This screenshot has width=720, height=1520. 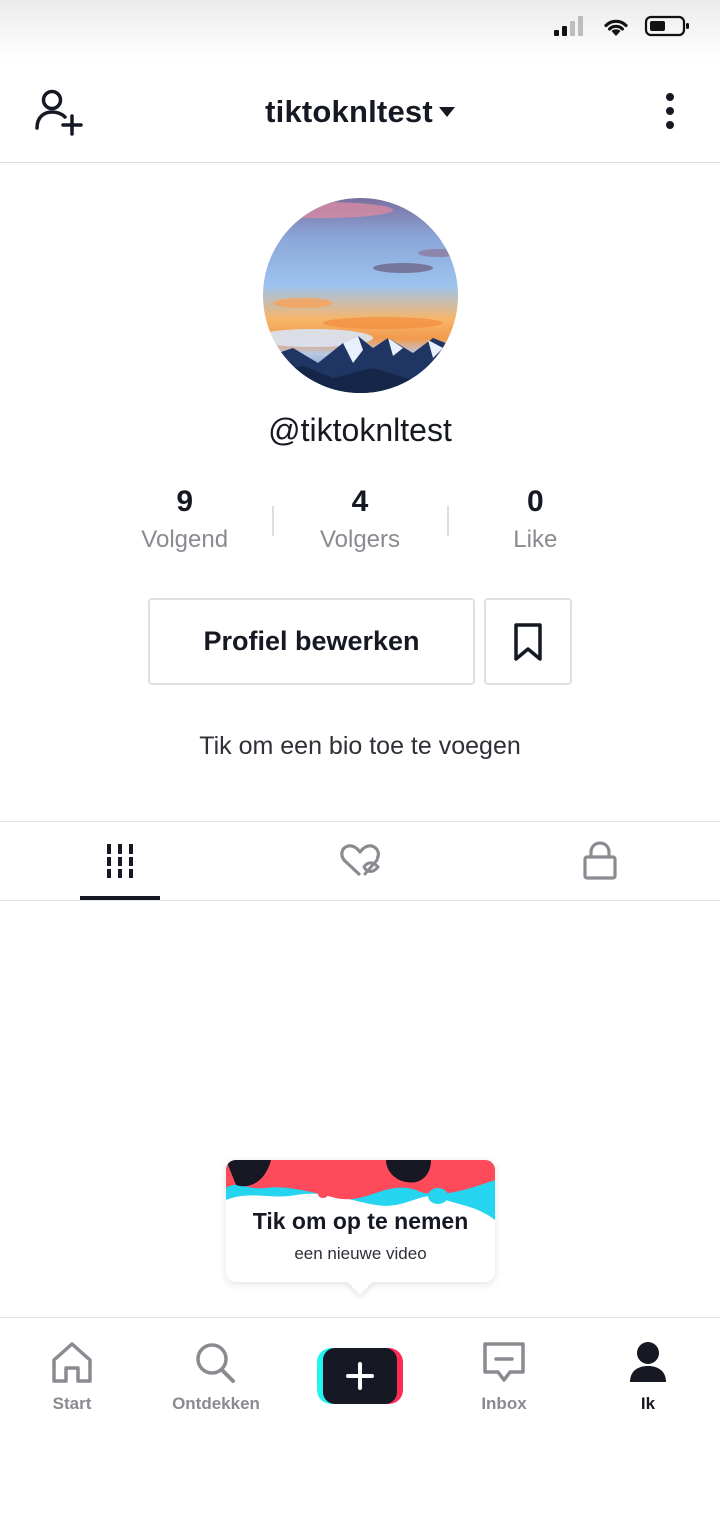 I want to click on create-video-button, so click(x=360, y=1376).